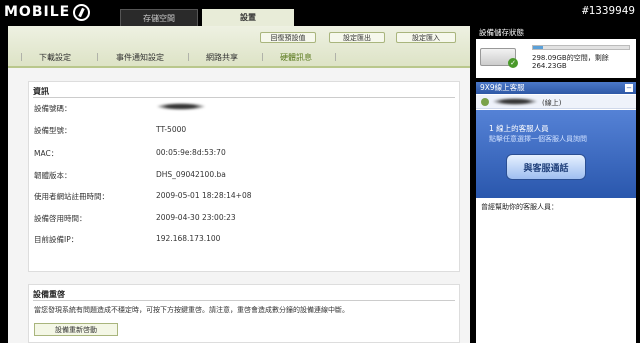  What do you see at coordinates (581, 47) in the screenshot?
I see `storage-usage-bar` at bounding box center [581, 47].